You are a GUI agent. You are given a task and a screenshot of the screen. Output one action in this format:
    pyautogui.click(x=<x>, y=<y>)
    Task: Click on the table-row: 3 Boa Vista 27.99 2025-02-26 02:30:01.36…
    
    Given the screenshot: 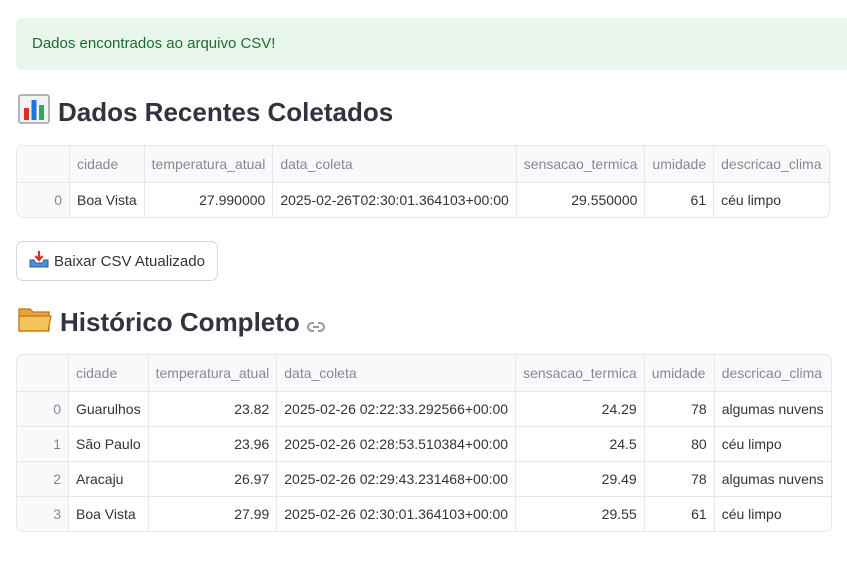 What is the action you would take?
    pyautogui.click(x=424, y=514)
    